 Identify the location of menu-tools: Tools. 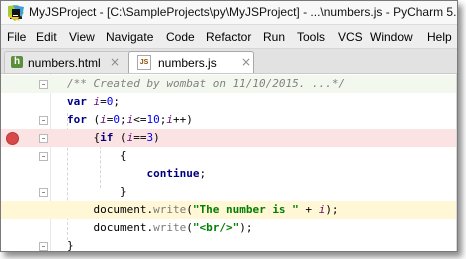
(311, 37).